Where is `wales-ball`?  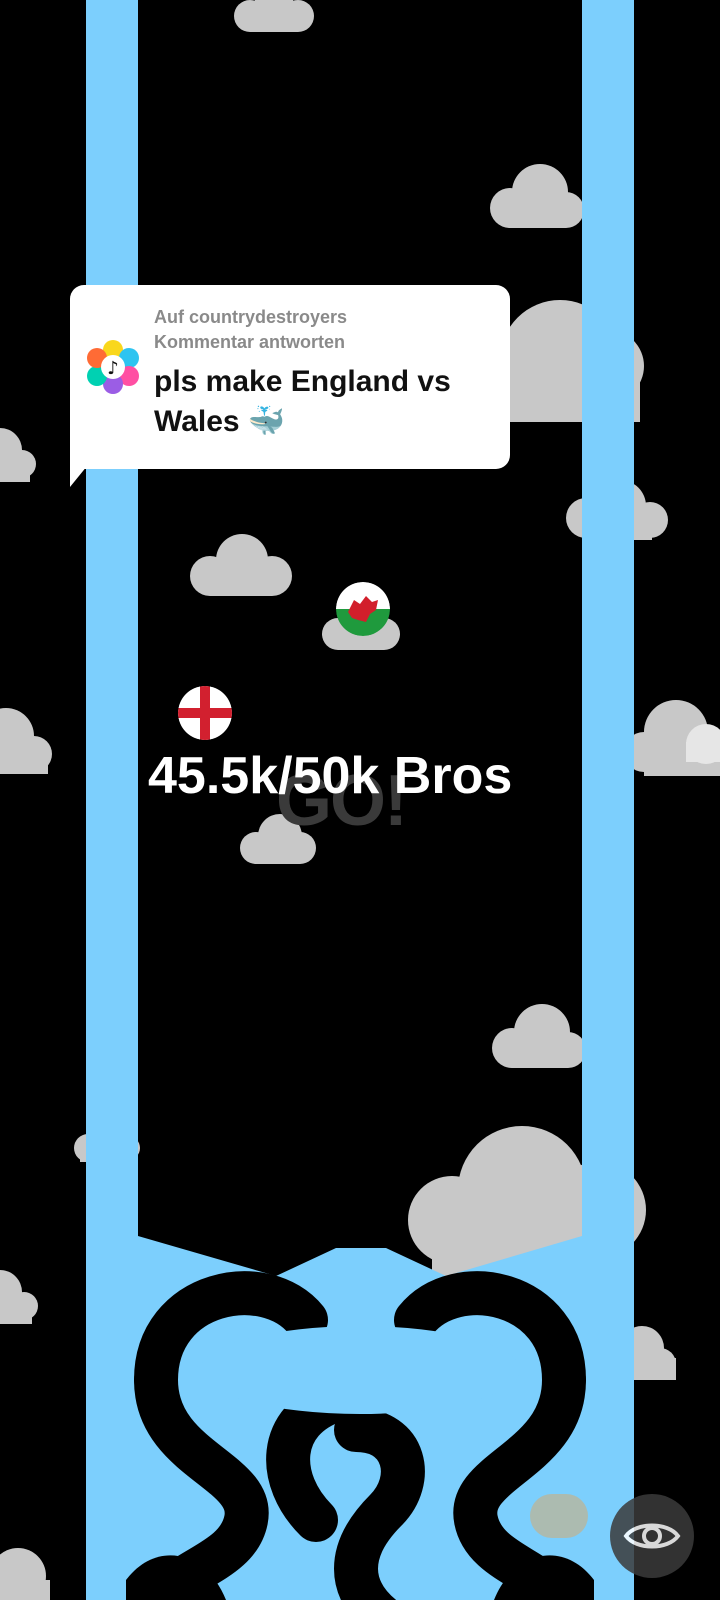
wales-ball is located at coordinates (363, 609).